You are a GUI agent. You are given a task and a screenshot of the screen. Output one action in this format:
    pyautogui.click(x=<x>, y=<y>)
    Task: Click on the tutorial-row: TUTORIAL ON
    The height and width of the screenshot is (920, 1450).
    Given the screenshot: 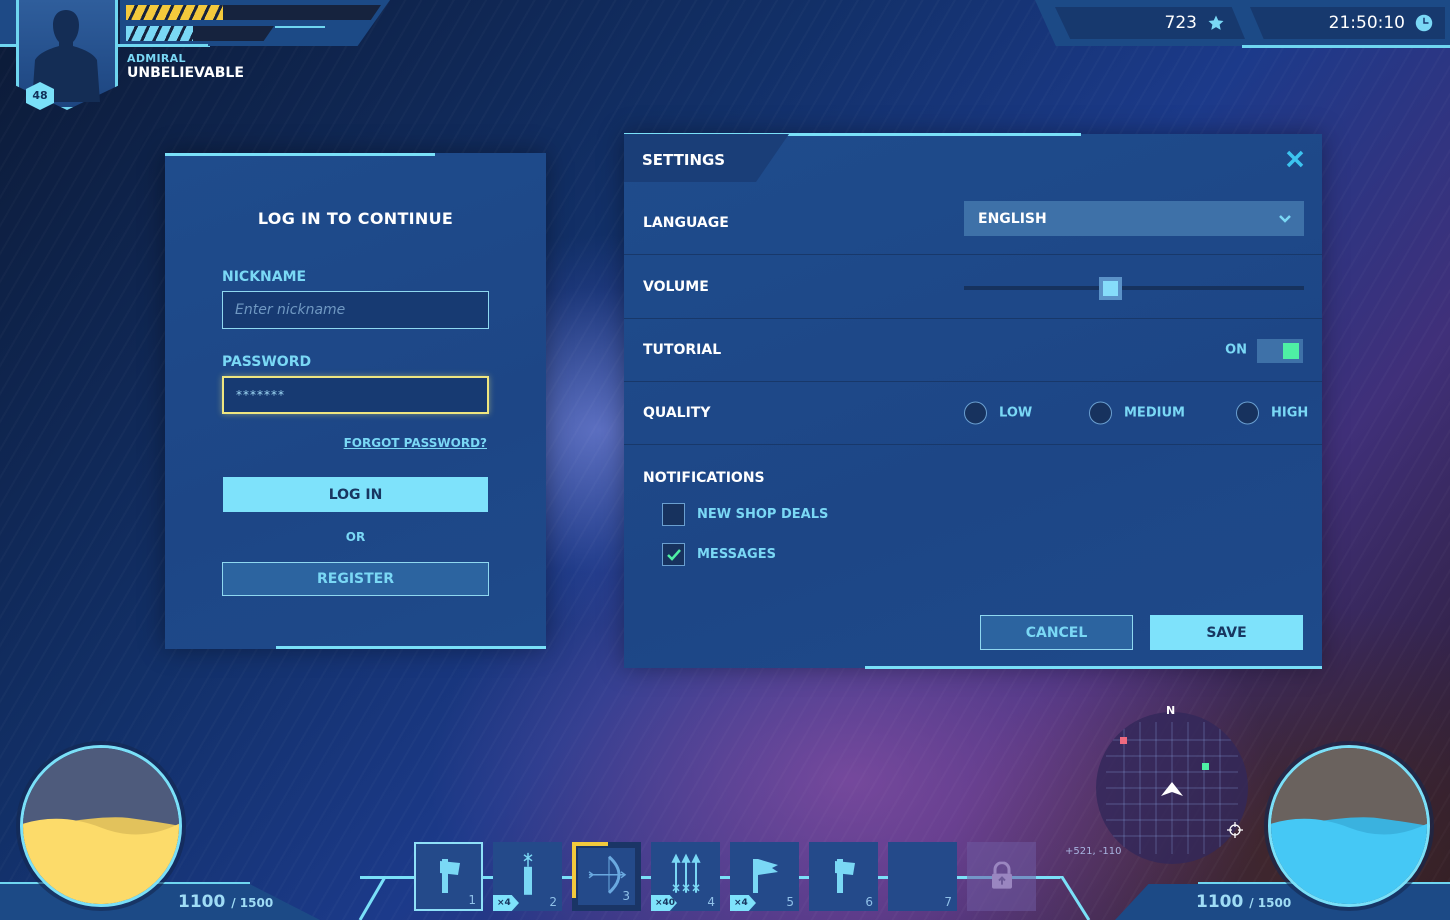 What is the action you would take?
    pyautogui.click(x=973, y=350)
    